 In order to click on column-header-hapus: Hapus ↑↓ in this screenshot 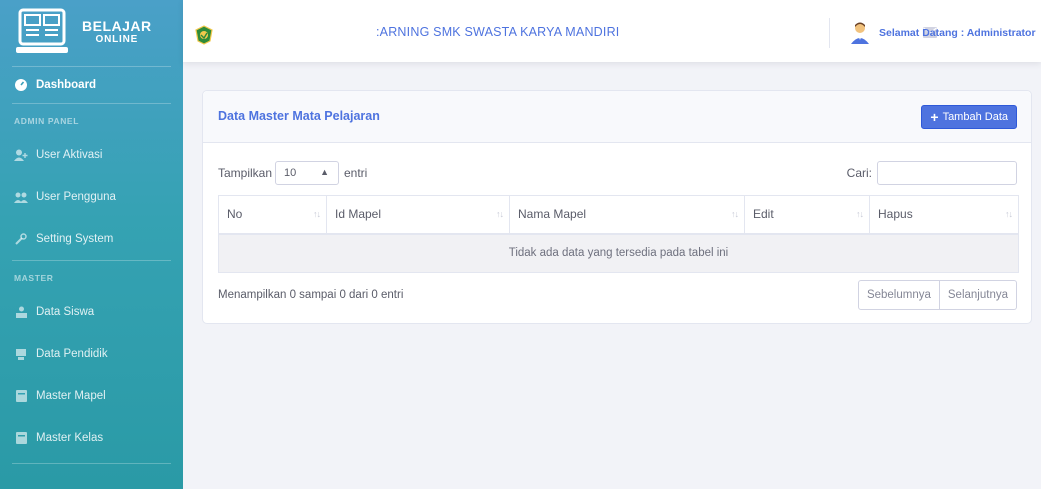, I will do `click(944, 215)`.